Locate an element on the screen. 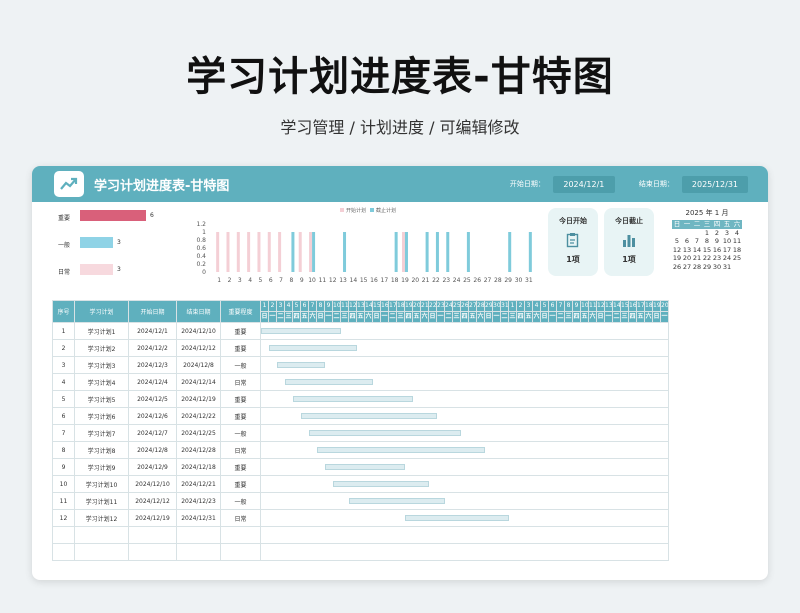 The height and width of the screenshot is (613, 800). end-date-field: 2025/12/31 is located at coordinates (714, 184).